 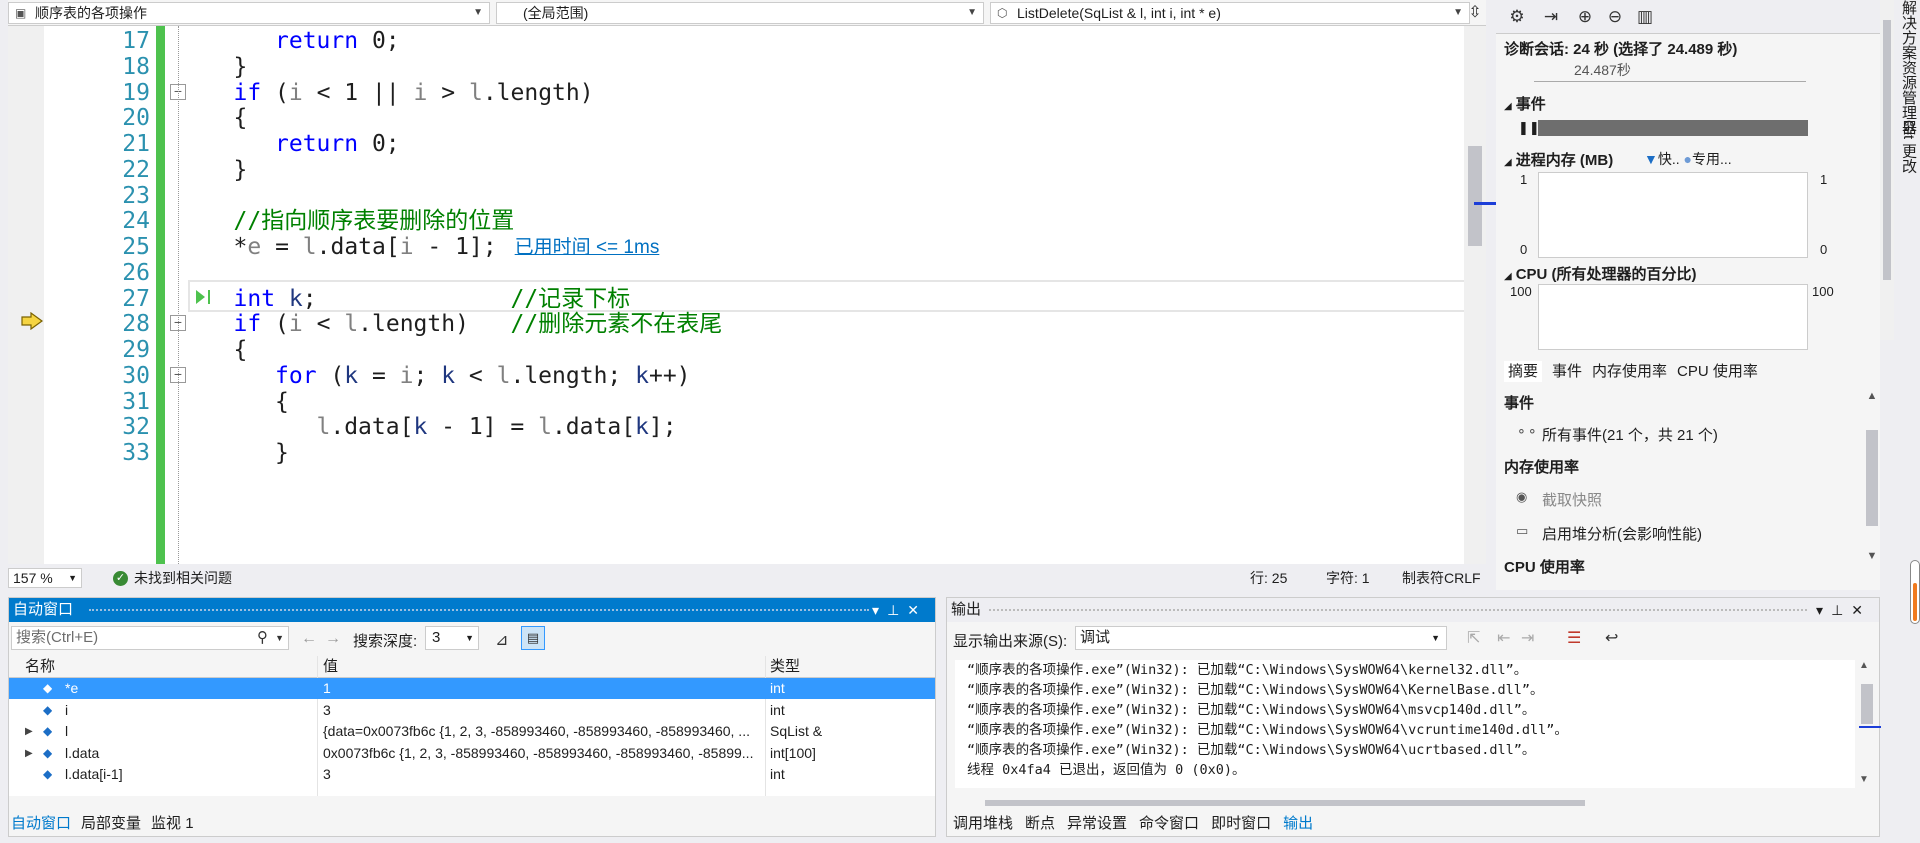 What do you see at coordinates (1572, 499) in the screenshot?
I see `take-snapshot-button: 截取快照` at bounding box center [1572, 499].